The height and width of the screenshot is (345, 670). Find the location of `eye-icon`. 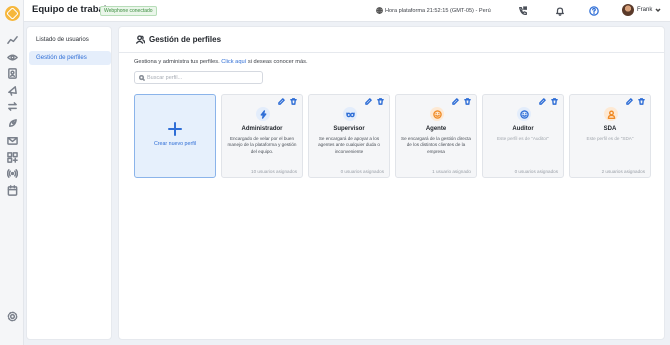

eye-icon is located at coordinates (12, 57).